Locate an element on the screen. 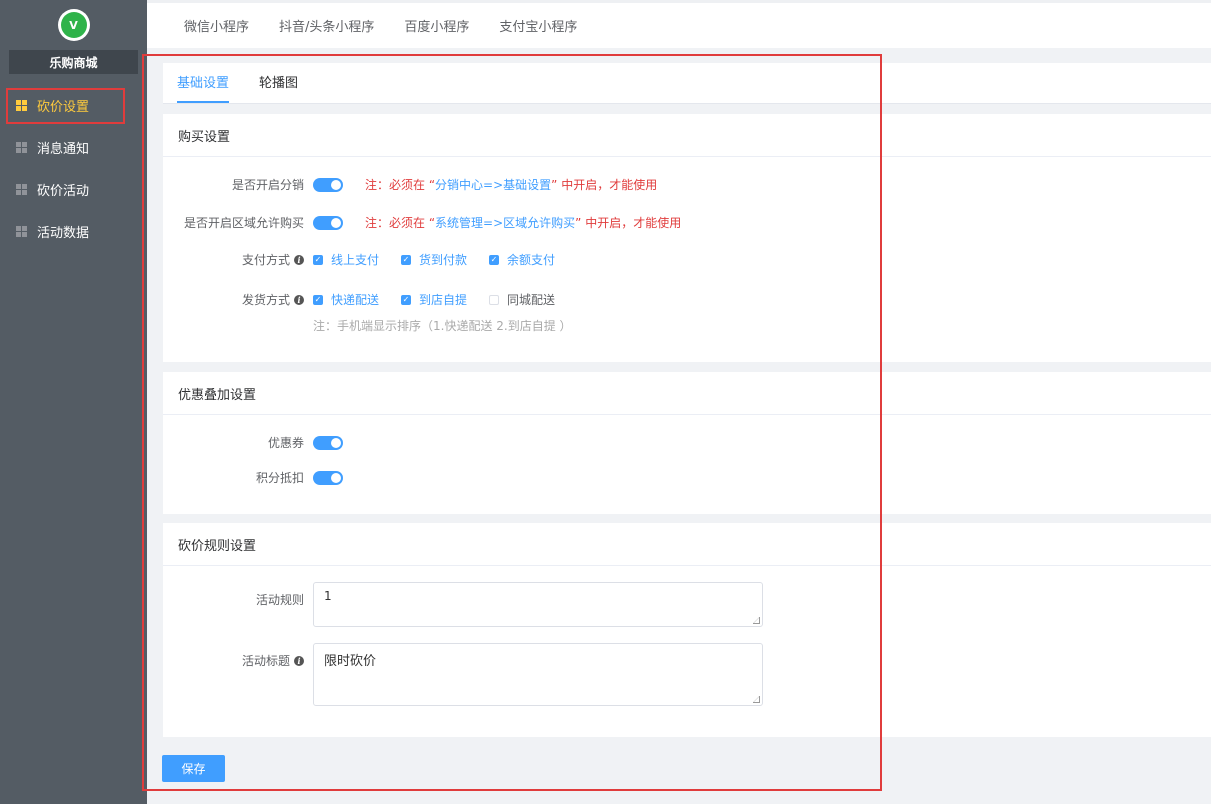 Image resolution: width=1211 pixels, height=804 pixels. distribution-note: 注：必须在 “分销中心=>基础设置” 中开启，才能使用 is located at coordinates (511, 185).